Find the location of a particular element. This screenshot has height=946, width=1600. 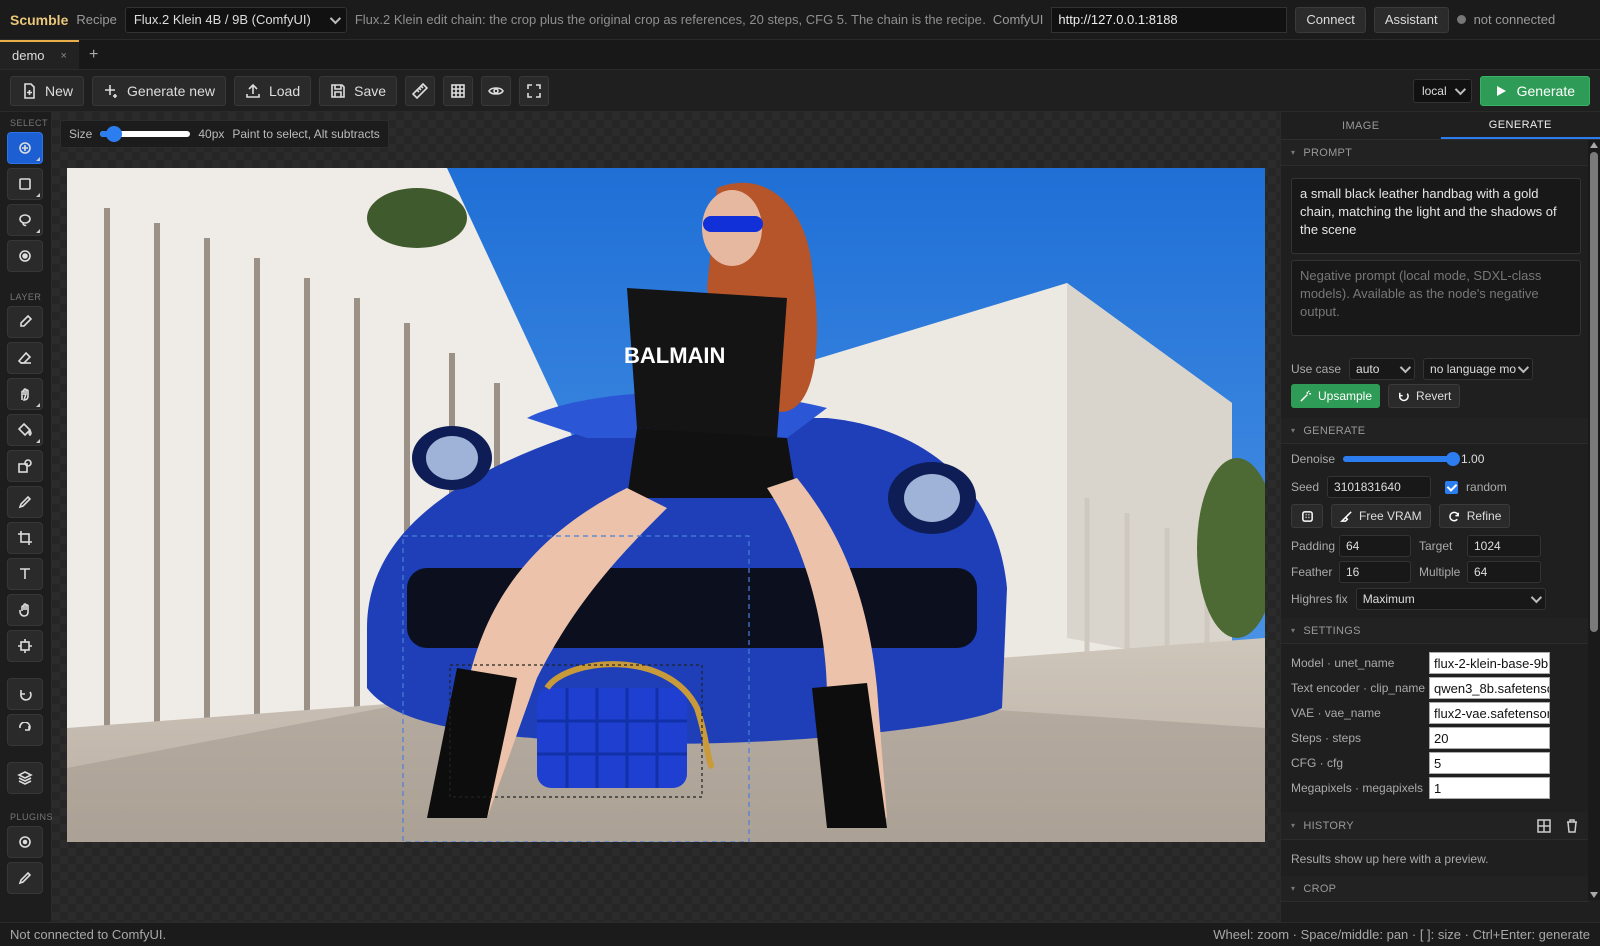

random-label: random is located at coordinates (1486, 487).